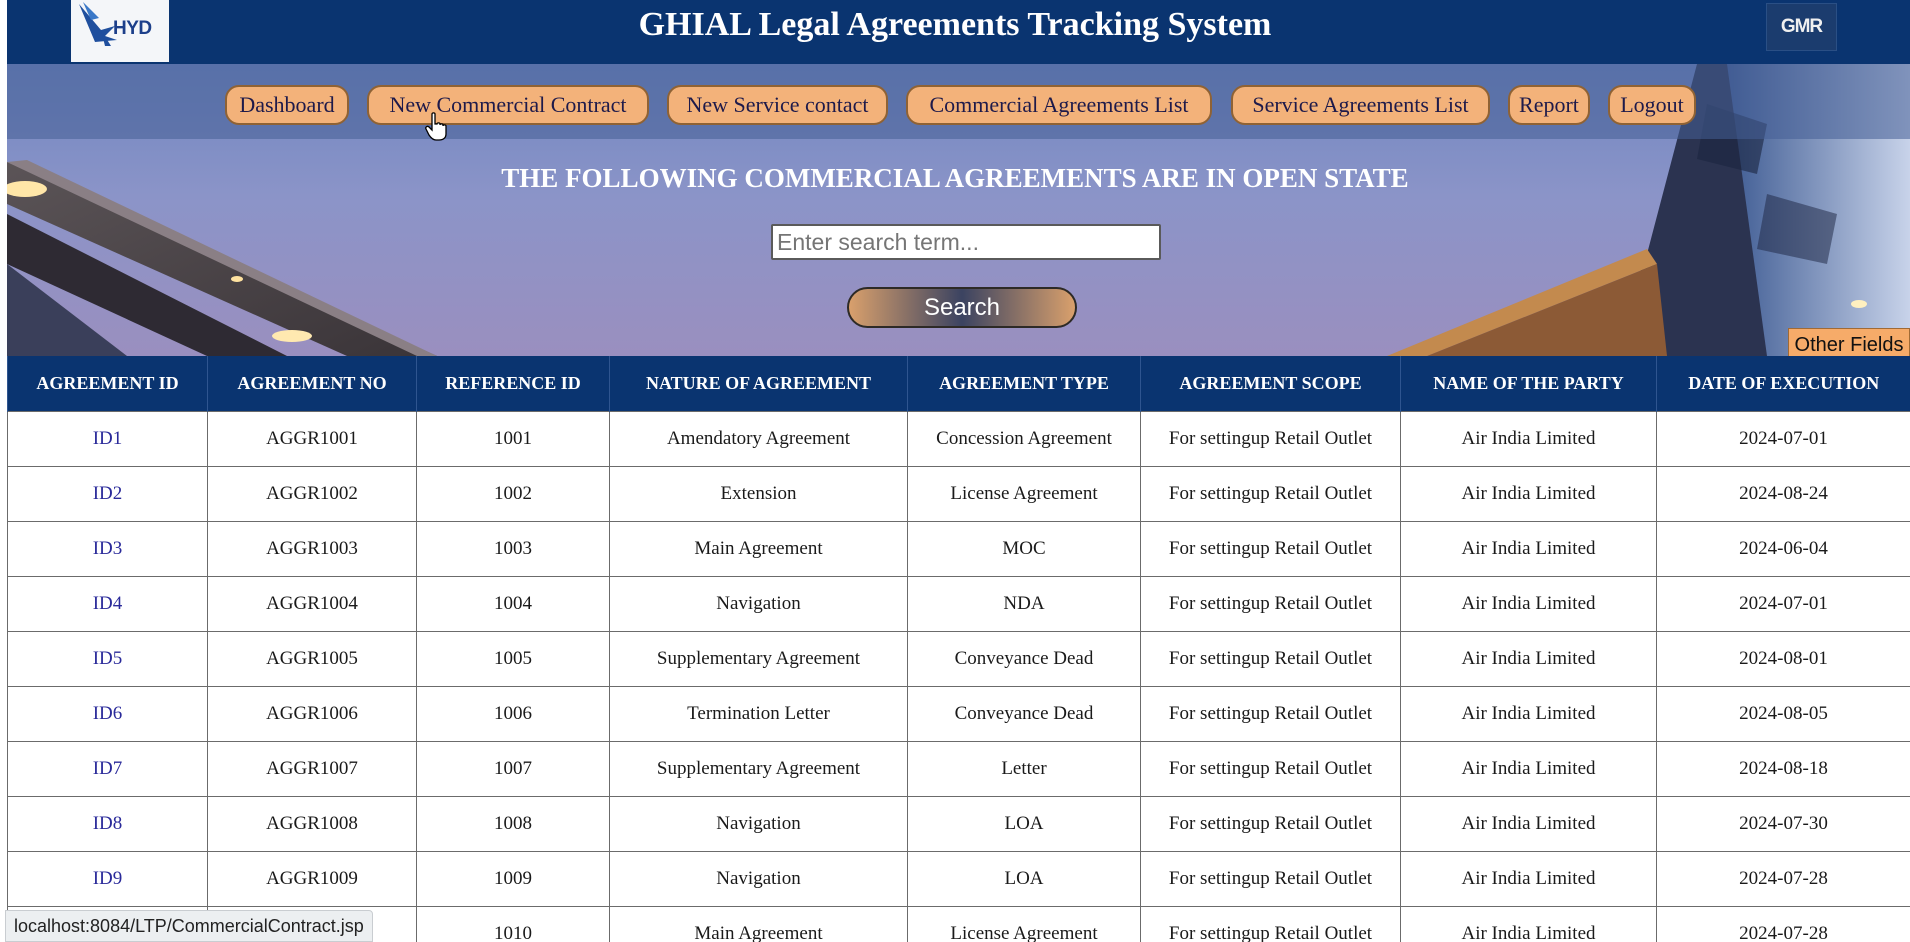 The height and width of the screenshot is (942, 1910). What do you see at coordinates (1549, 105) in the screenshot?
I see `nav-report-button: Report` at bounding box center [1549, 105].